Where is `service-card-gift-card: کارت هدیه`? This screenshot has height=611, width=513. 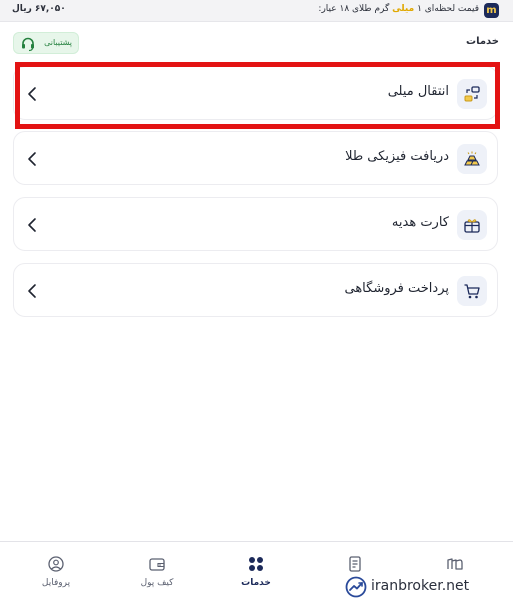
service-card-gift-card: کارت هدیه is located at coordinates (255, 224).